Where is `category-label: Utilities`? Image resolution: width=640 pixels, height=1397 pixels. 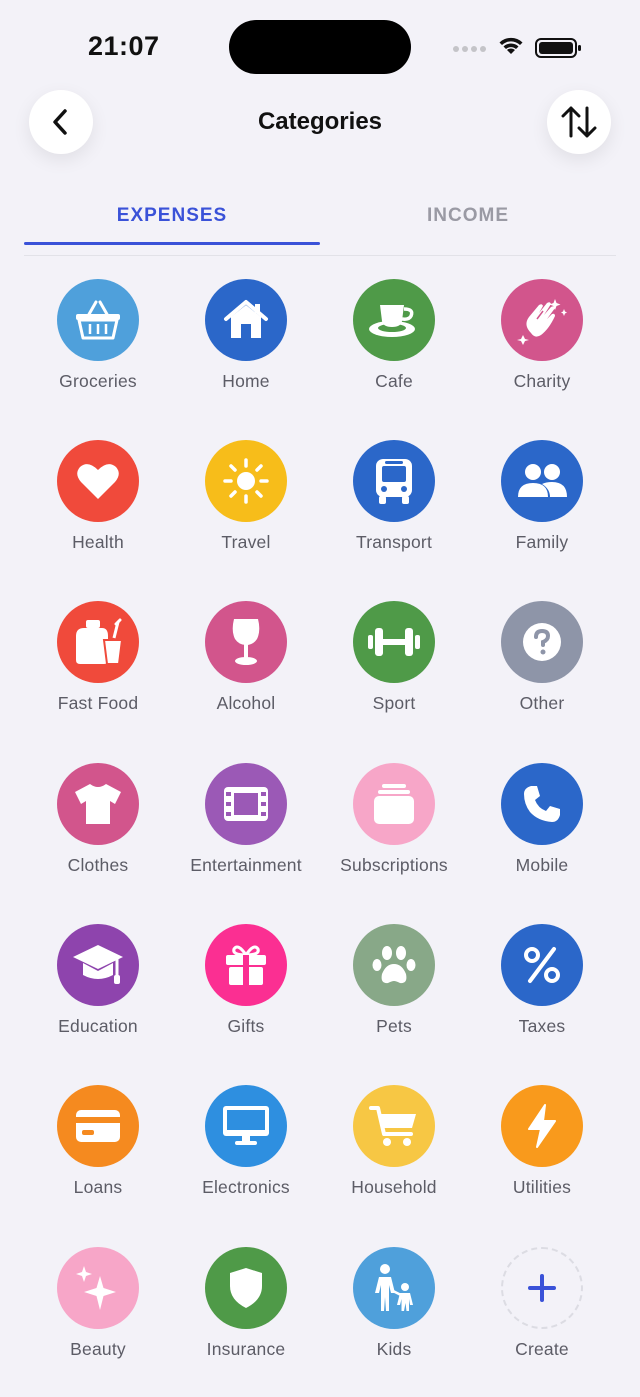
category-label: Utilities is located at coordinates (542, 1187).